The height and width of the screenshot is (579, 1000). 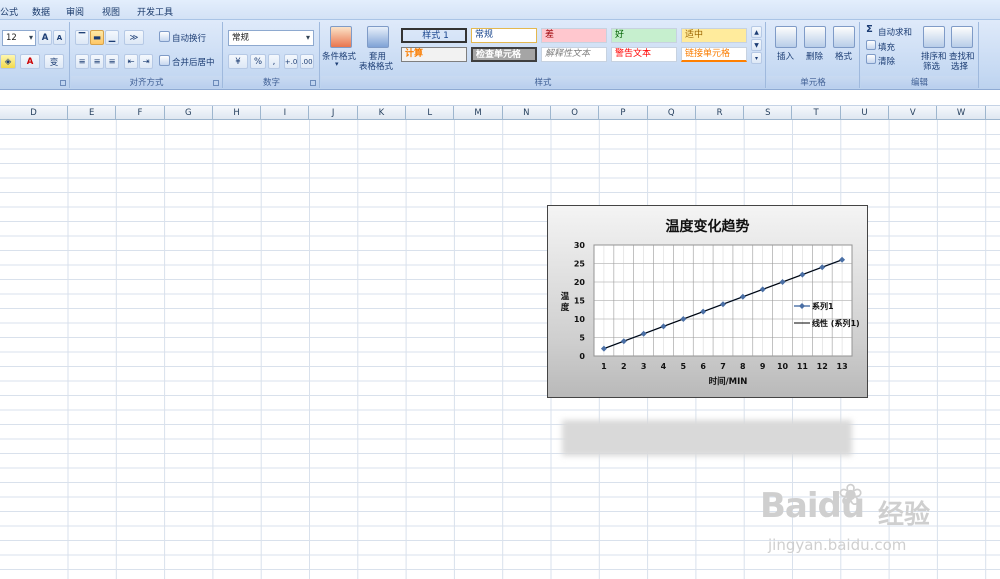 I want to click on column-header-u: U, so click(x=865, y=113).